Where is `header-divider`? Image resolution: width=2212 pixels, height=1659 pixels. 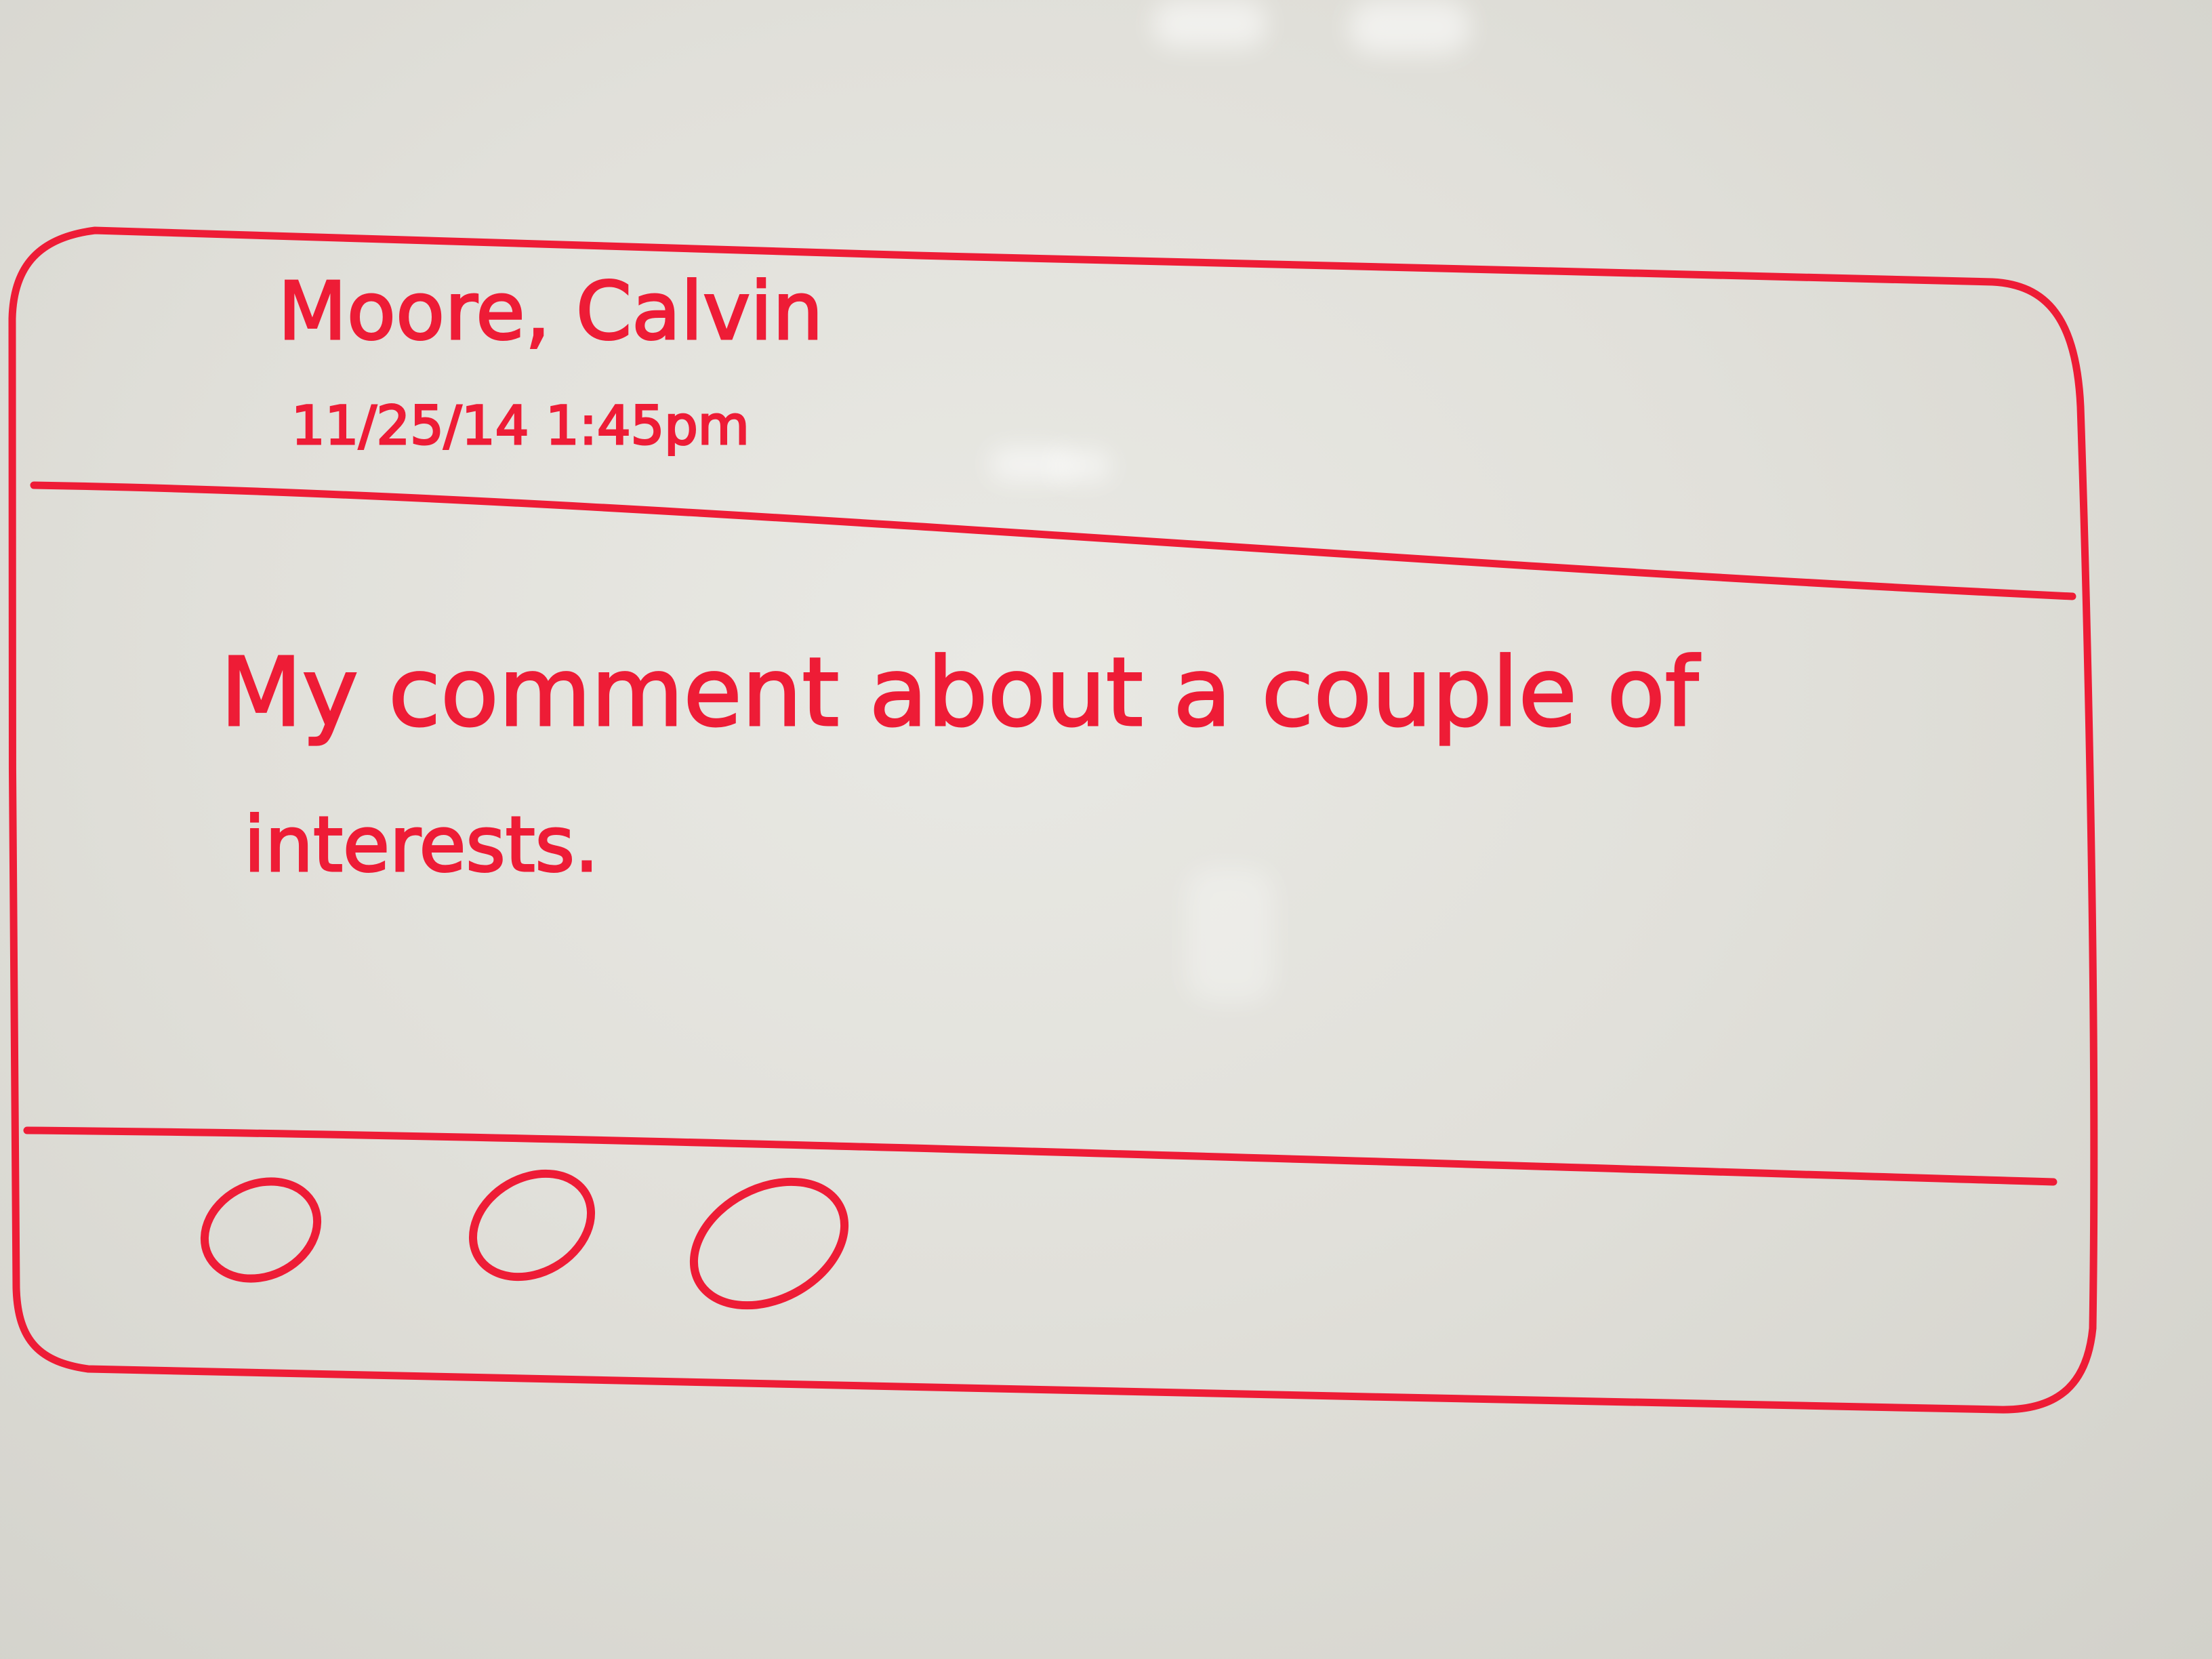
header-divider is located at coordinates (1053, 540).